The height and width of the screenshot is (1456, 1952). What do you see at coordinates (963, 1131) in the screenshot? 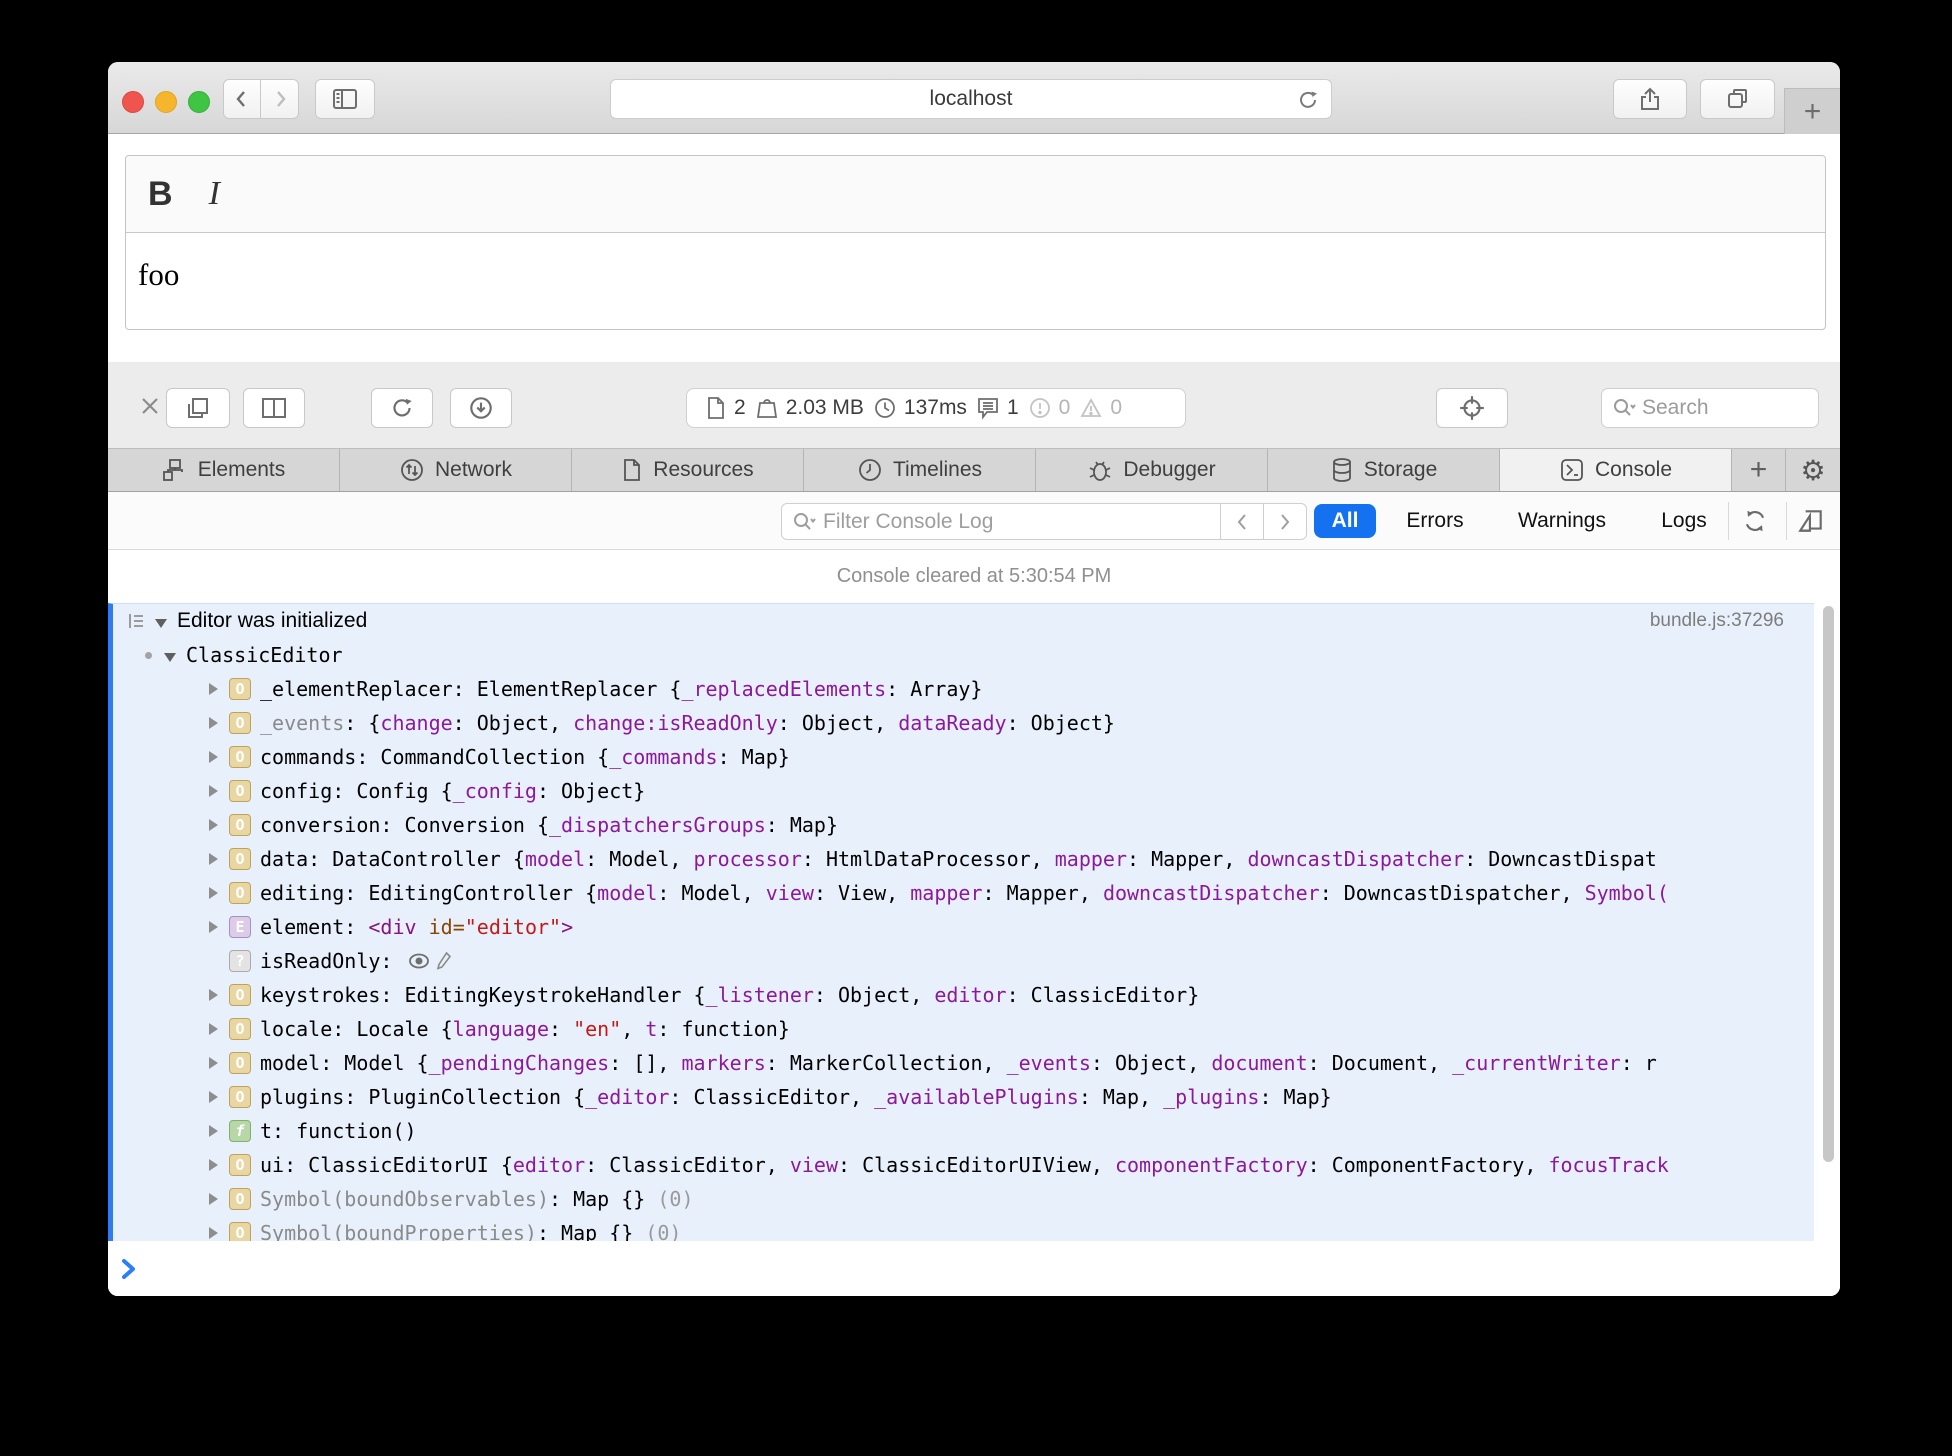
I see `console-tree-row: ft: function()` at bounding box center [963, 1131].